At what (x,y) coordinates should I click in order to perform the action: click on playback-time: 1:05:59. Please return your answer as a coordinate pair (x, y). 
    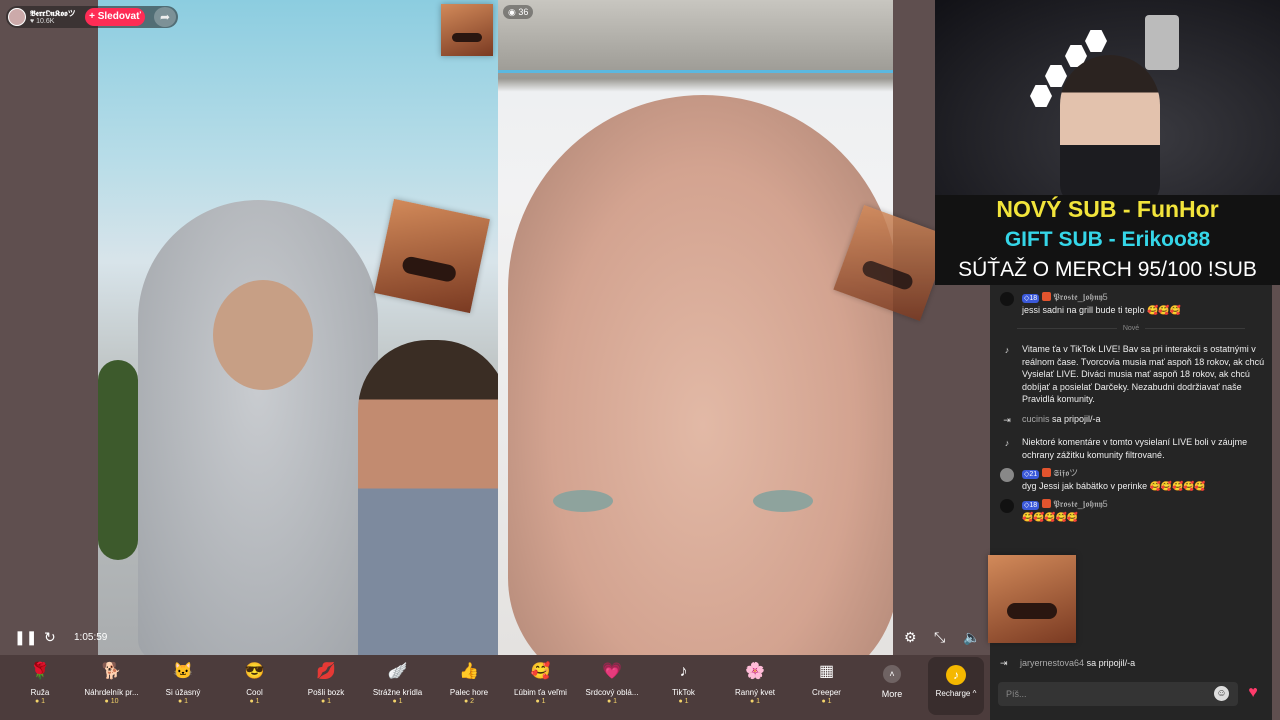
    Looking at the image, I should click on (91, 637).